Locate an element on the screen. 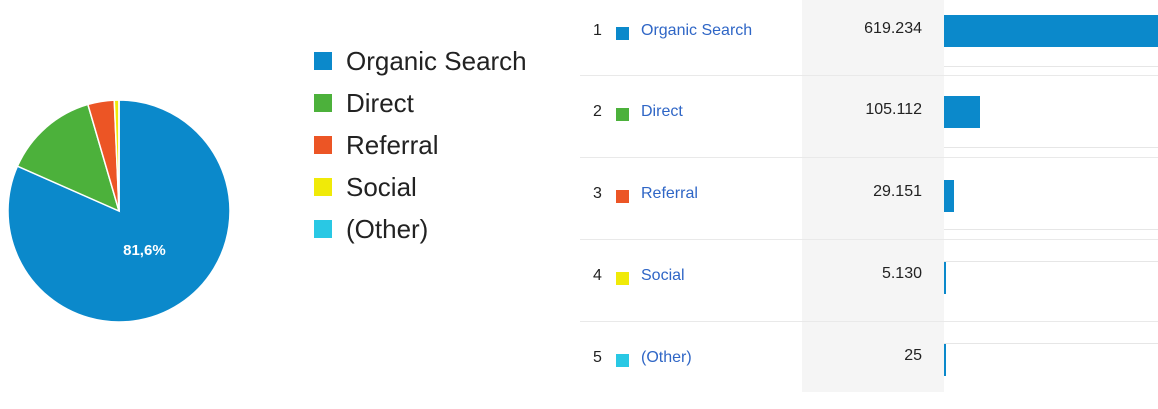 The height and width of the screenshot is (409, 1158). table-row: 5 (Other) 25 is located at coordinates (869, 368).